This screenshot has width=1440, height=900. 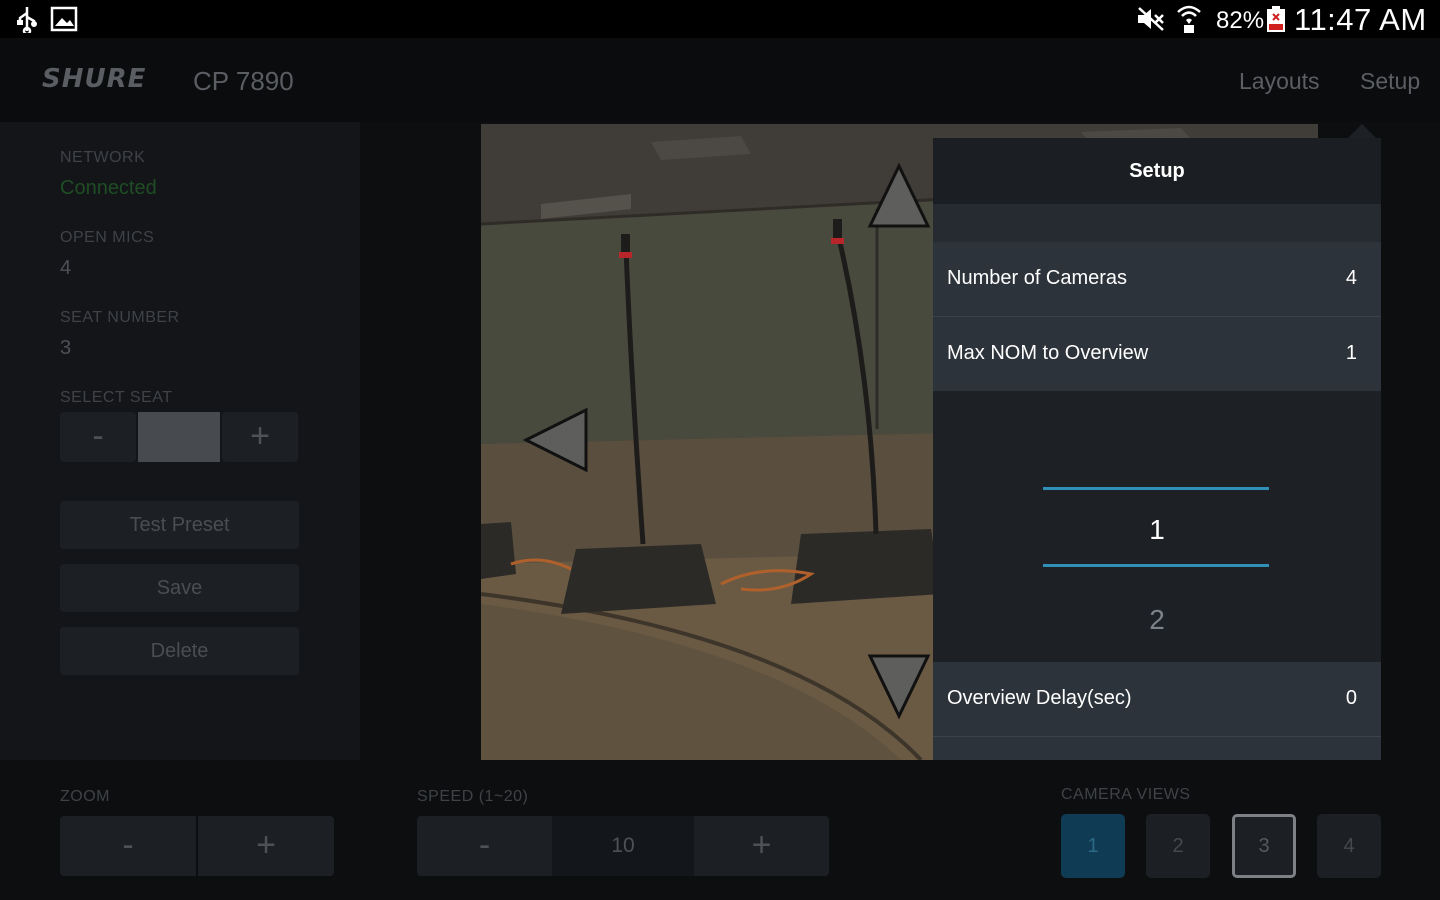 I want to click on zoom-in-button: +, so click(x=266, y=846).